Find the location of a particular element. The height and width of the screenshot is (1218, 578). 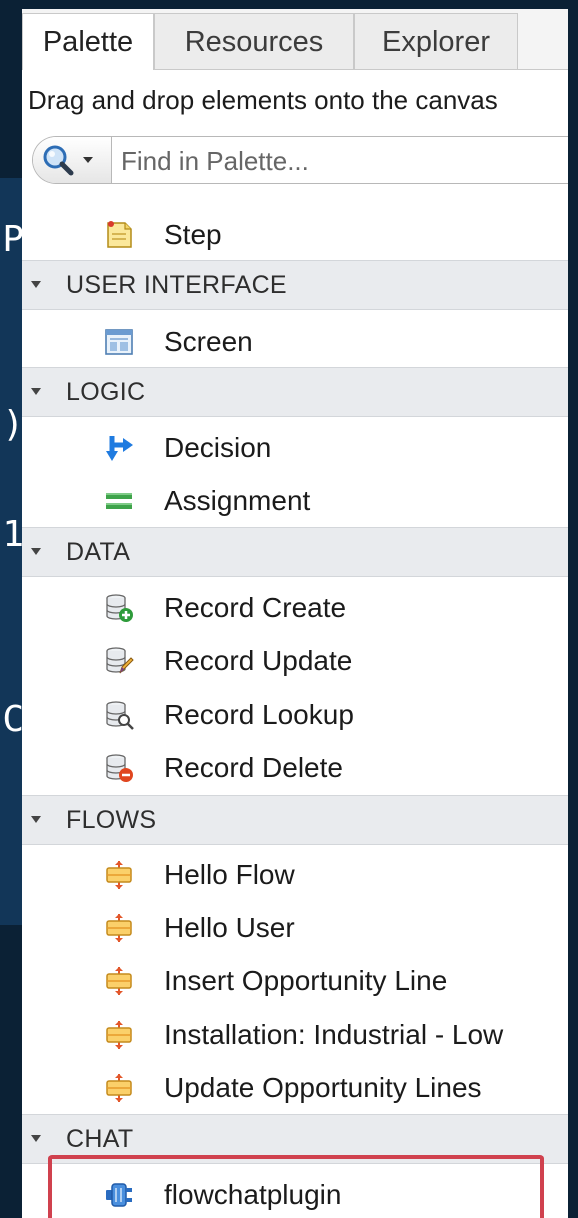

palette-search is located at coordinates (300, 160).